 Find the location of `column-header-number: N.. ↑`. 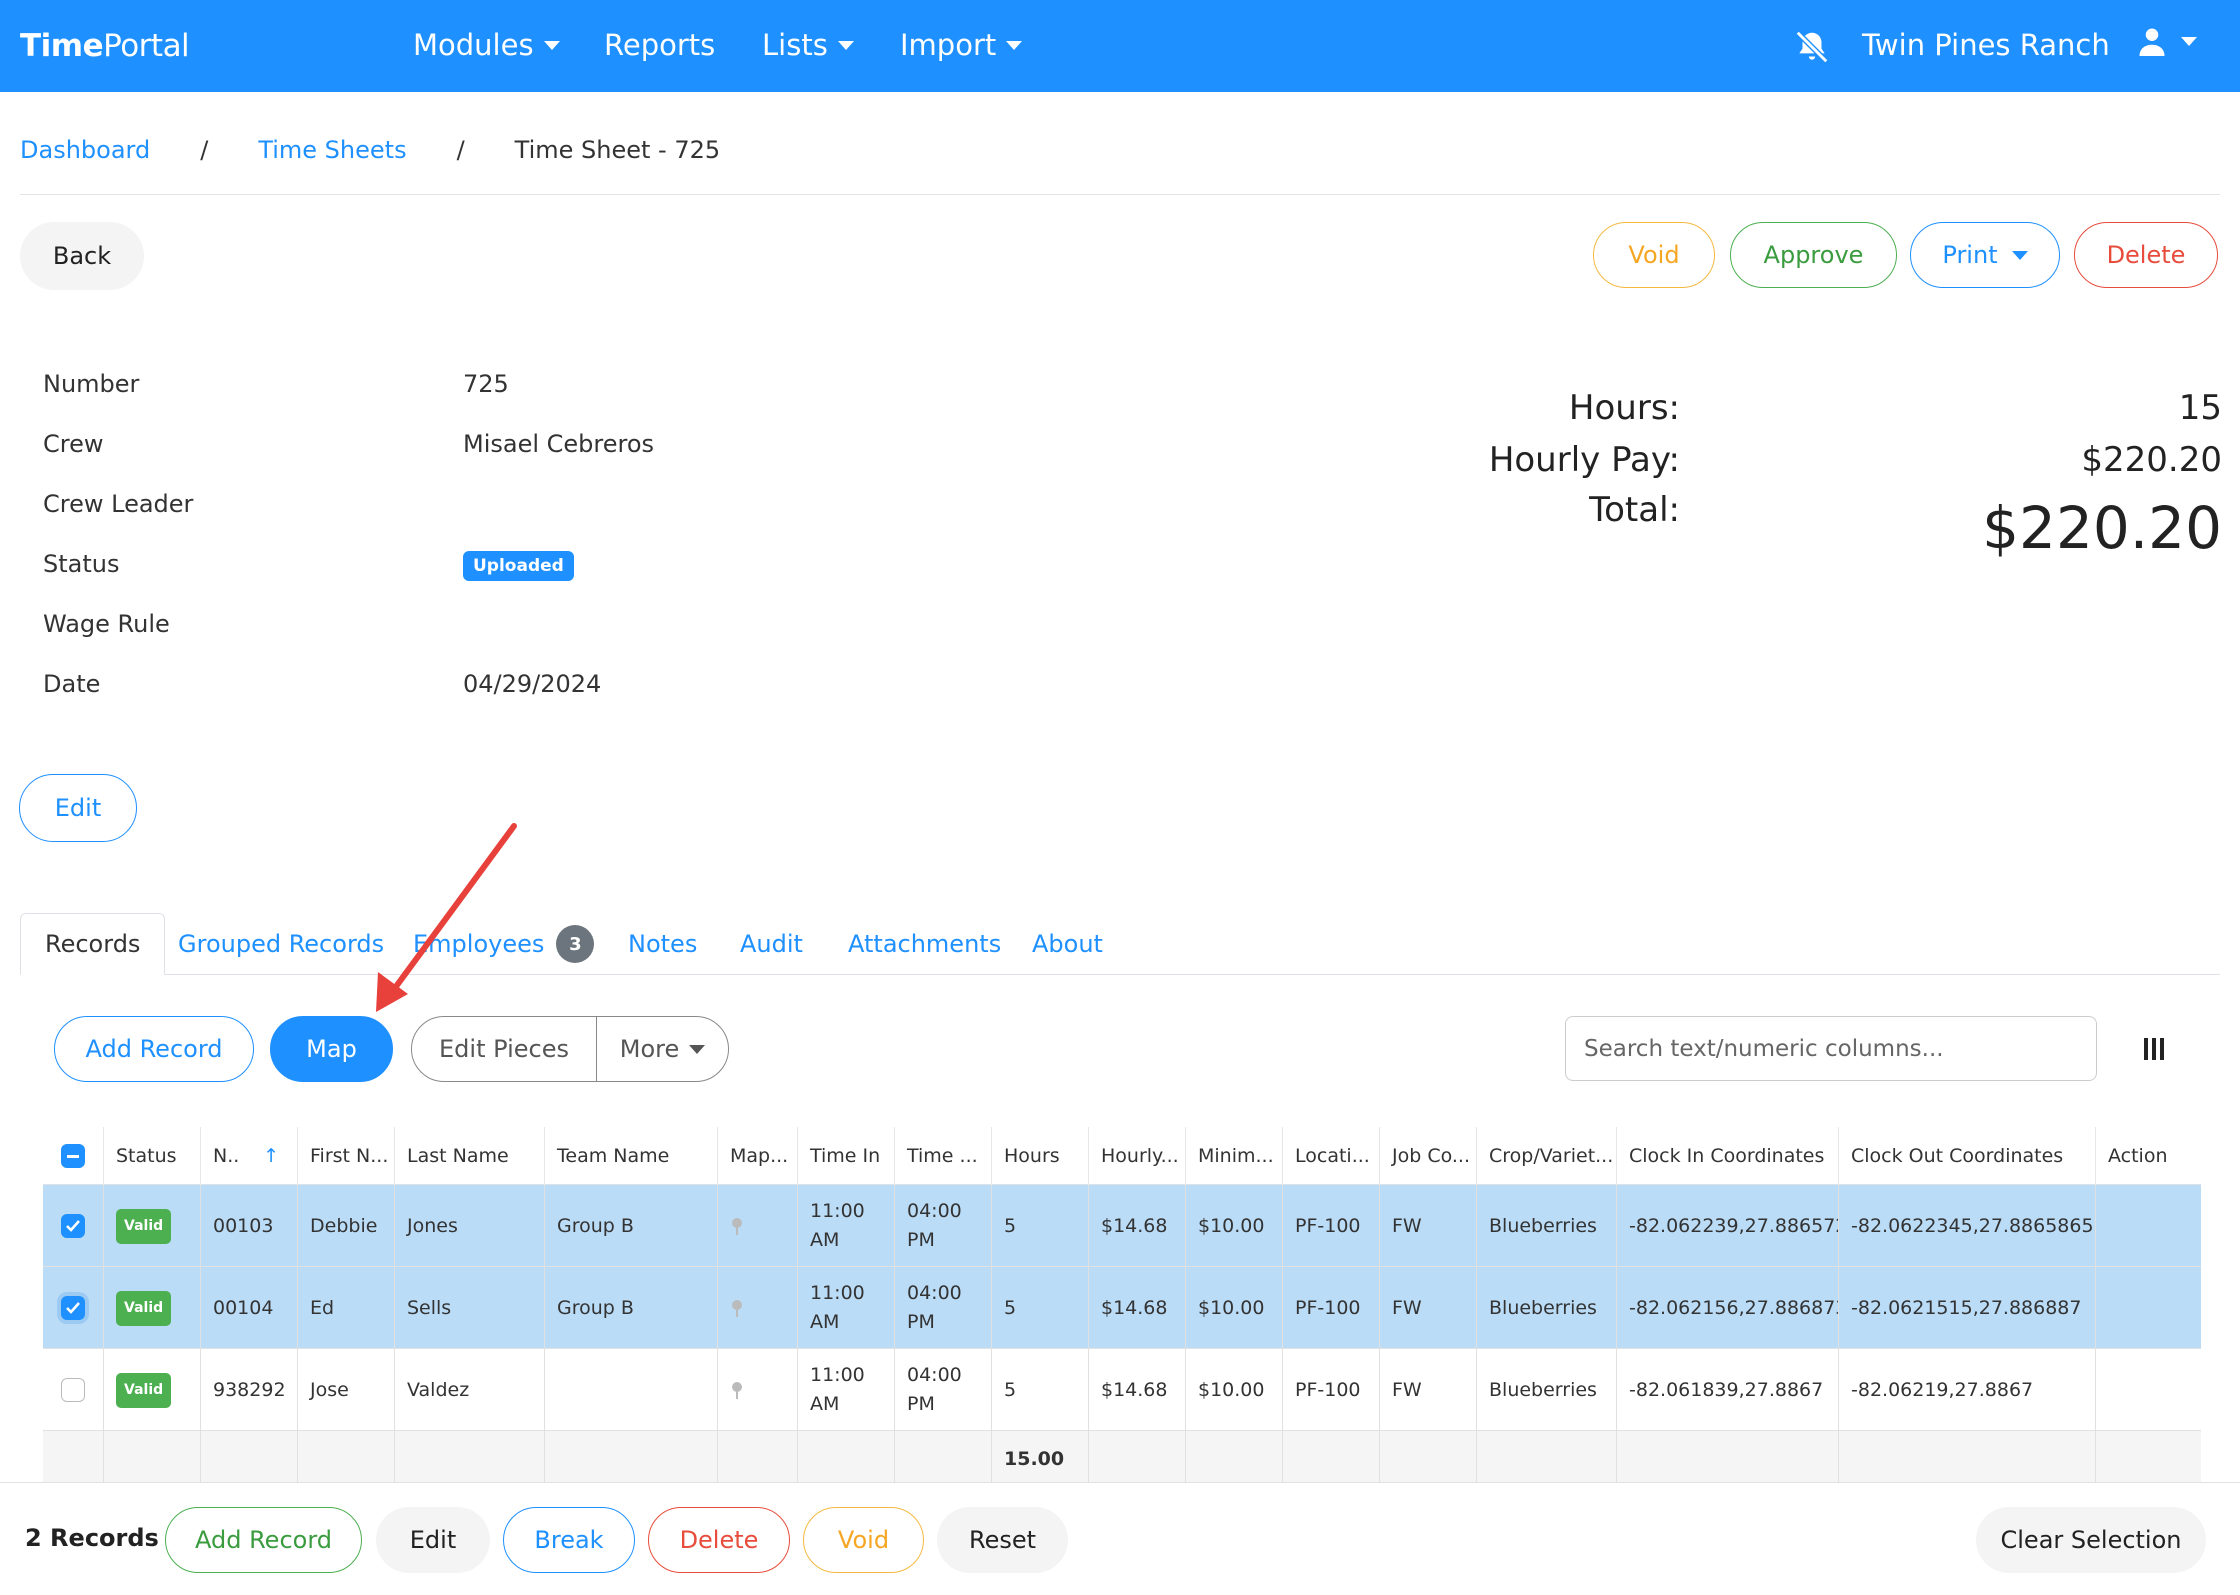

column-header-number: N.. ↑ is located at coordinates (248, 1156).